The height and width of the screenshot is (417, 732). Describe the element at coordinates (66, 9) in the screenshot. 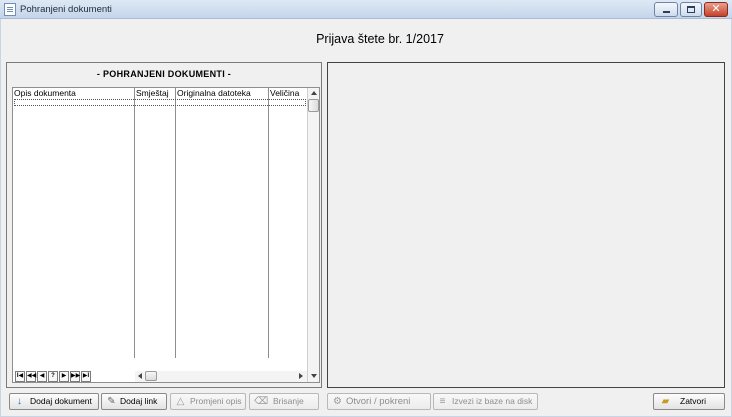

I see `window-title: Pohranjeni dokumenti` at that location.